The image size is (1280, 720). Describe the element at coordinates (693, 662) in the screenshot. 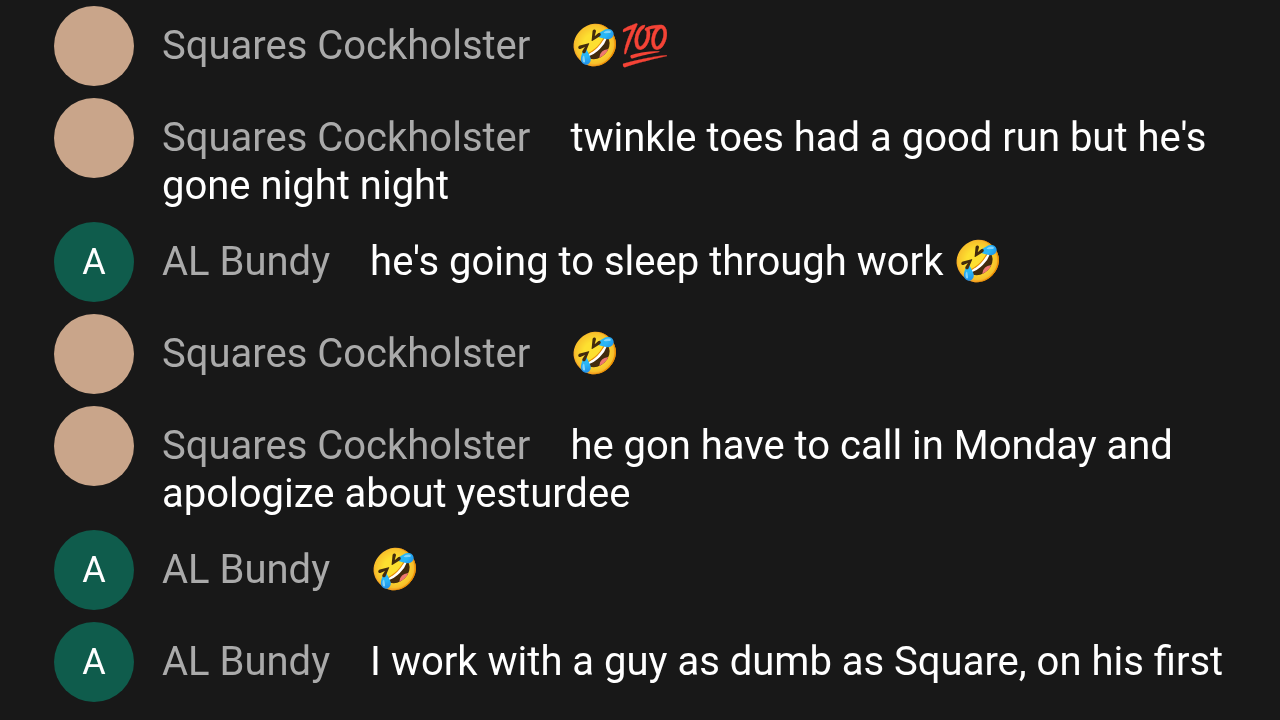

I see `chat-message: AL Bundy I work with a guy as dumb as Square, on his first` at that location.